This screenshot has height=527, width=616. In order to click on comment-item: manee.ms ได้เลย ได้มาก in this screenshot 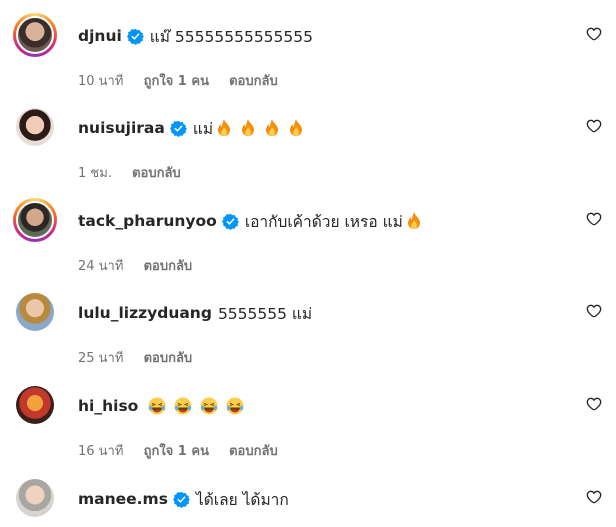, I will do `click(308, 501)`.